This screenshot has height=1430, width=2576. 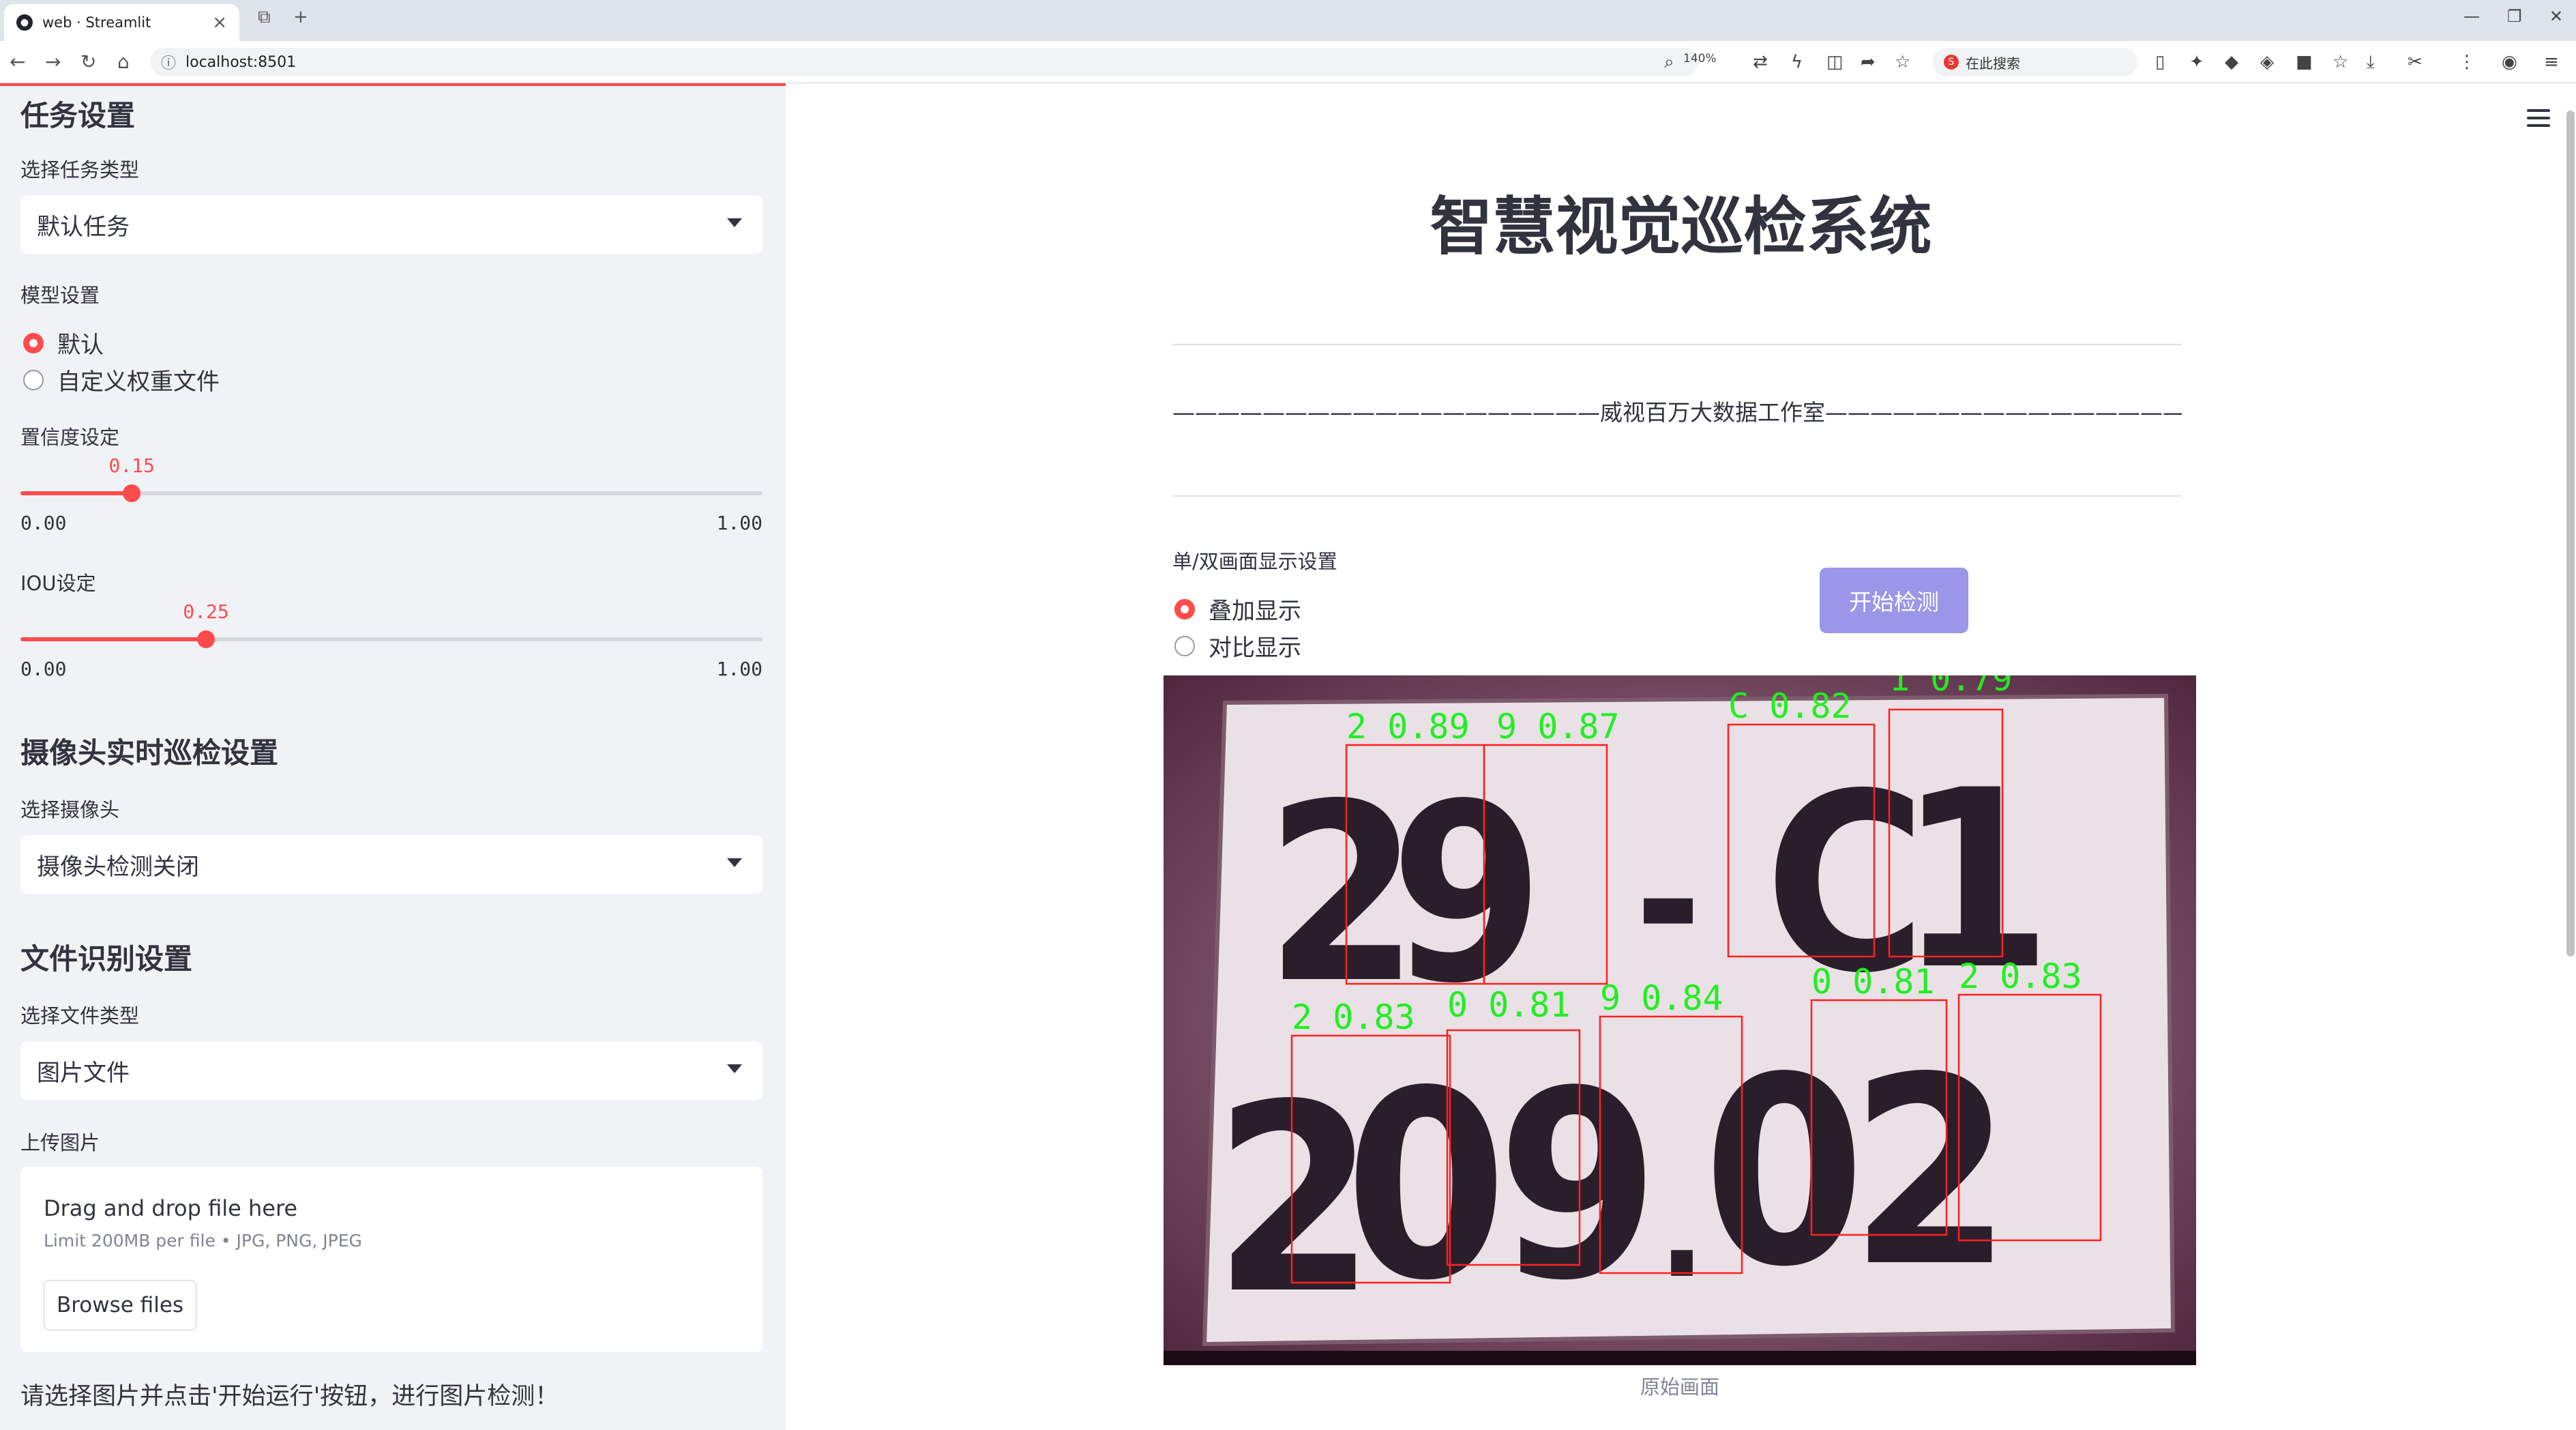 What do you see at coordinates (2340, 62) in the screenshot?
I see `favorites-icon: ☆` at bounding box center [2340, 62].